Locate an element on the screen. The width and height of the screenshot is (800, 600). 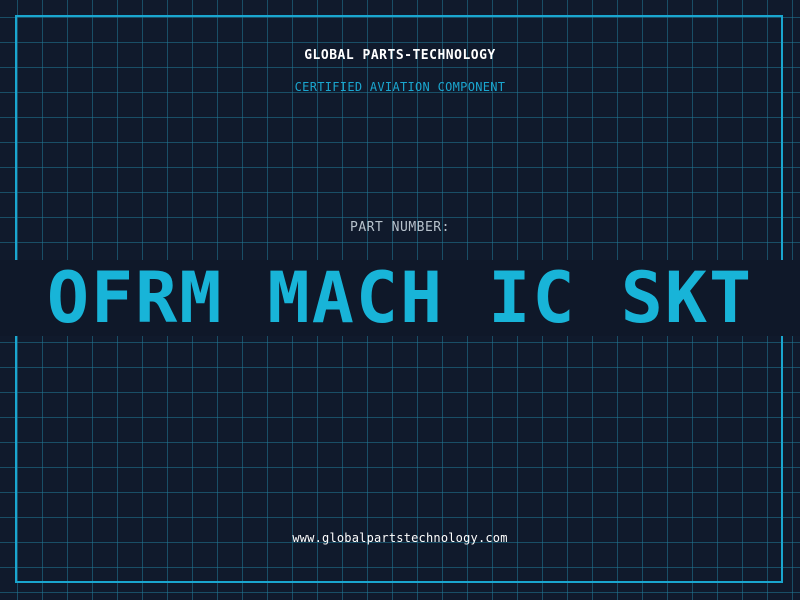
part-number-label: PART NUMBER: is located at coordinates (400, 227).